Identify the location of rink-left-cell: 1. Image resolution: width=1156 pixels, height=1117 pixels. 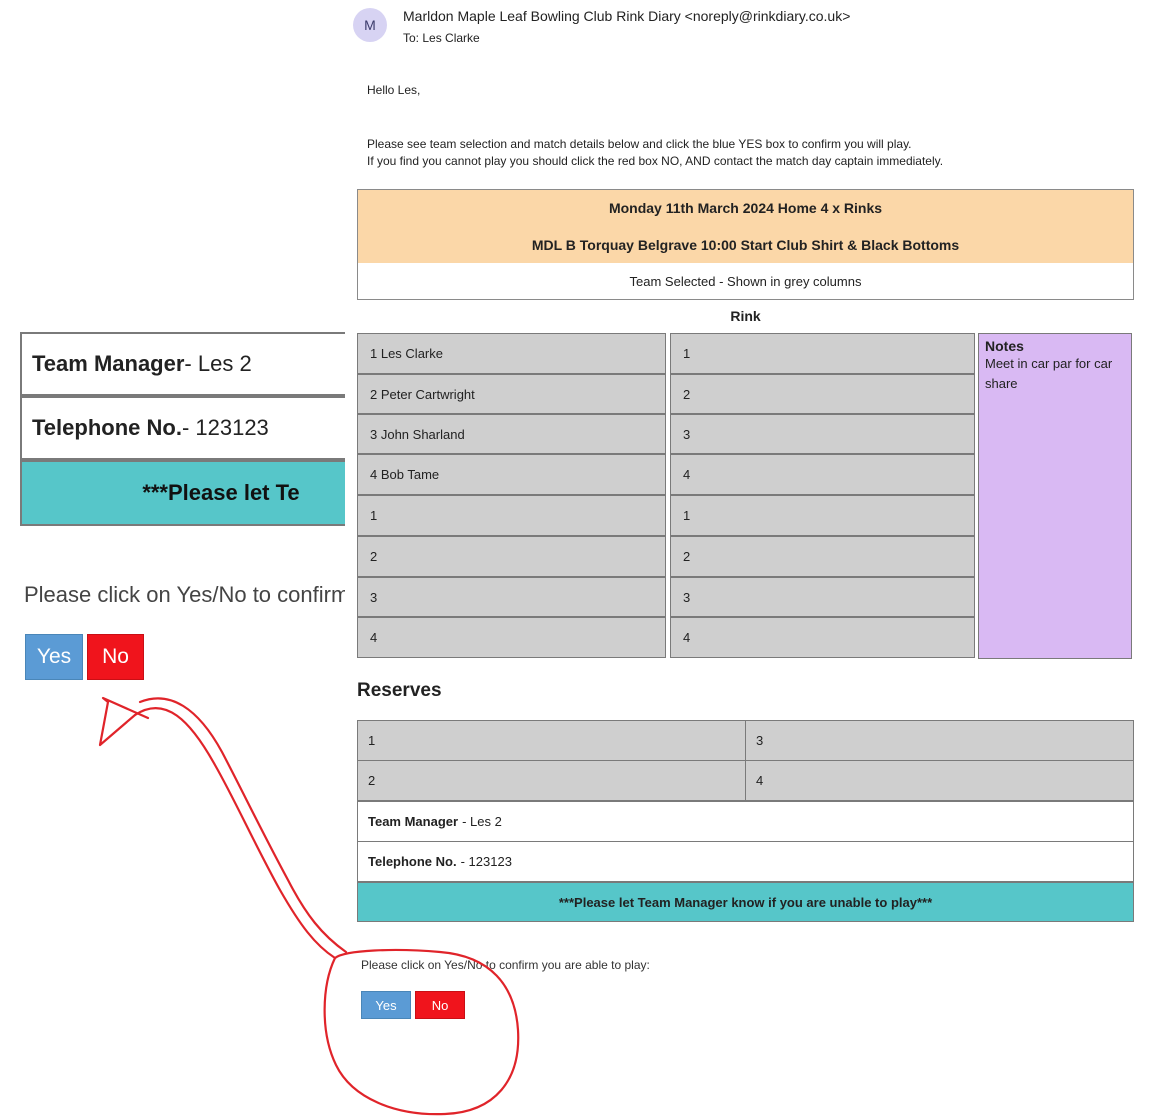
(511, 515).